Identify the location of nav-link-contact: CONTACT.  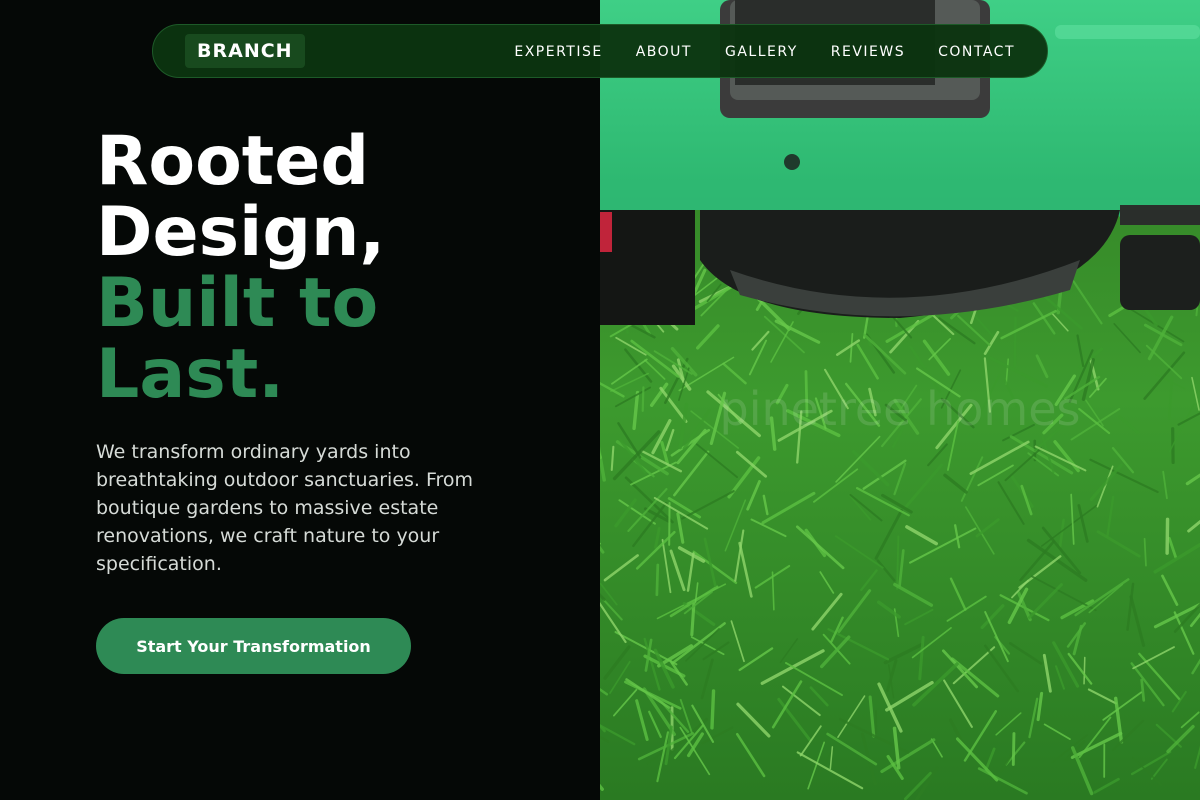
(976, 52).